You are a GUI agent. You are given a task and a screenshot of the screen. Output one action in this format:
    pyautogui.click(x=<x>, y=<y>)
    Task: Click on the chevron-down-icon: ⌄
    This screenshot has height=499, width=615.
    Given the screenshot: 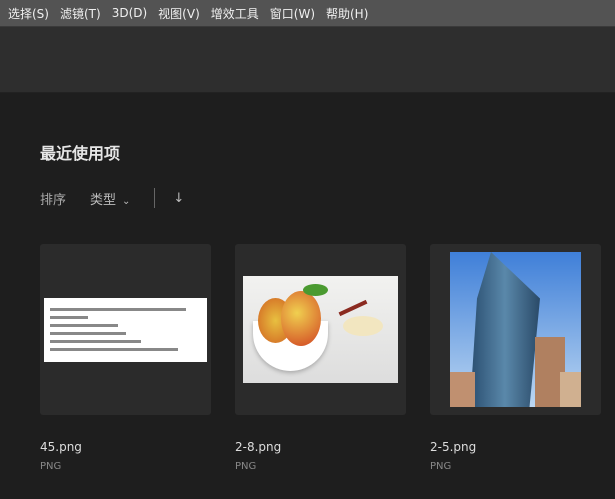 What is the action you would take?
    pyautogui.click(x=126, y=201)
    